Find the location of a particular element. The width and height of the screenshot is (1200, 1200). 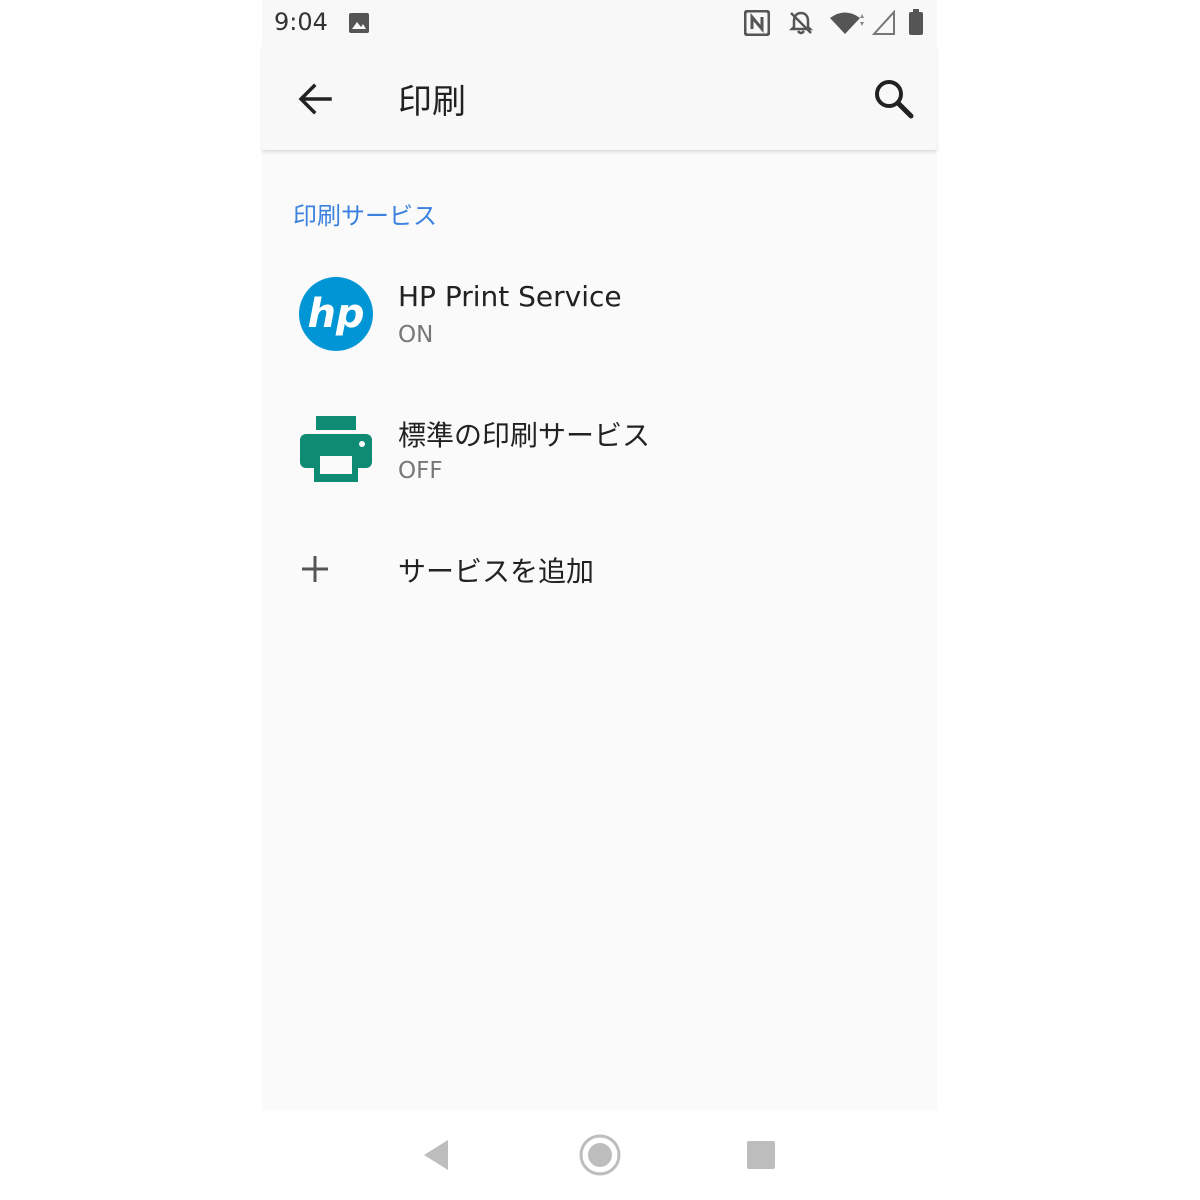

add-service-button: サービスを追加 is located at coordinates (599, 572).